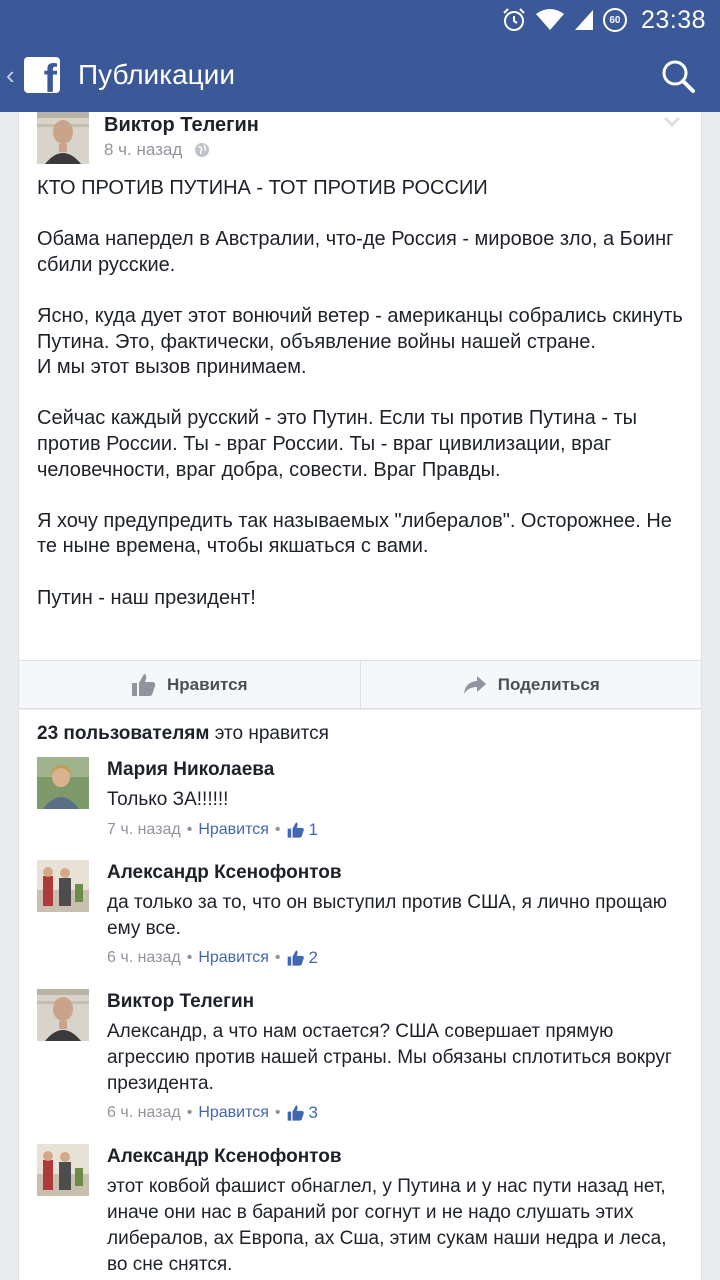 The width and height of the screenshot is (720, 1280). What do you see at coordinates (614, 20) in the screenshot?
I see `network-badge: 60` at bounding box center [614, 20].